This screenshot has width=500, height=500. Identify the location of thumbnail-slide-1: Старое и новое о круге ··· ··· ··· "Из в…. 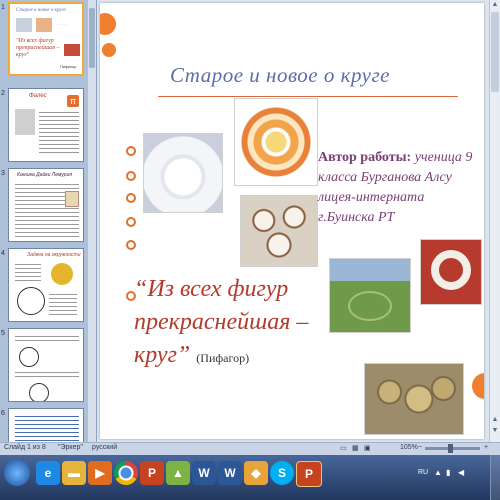
(46, 39).